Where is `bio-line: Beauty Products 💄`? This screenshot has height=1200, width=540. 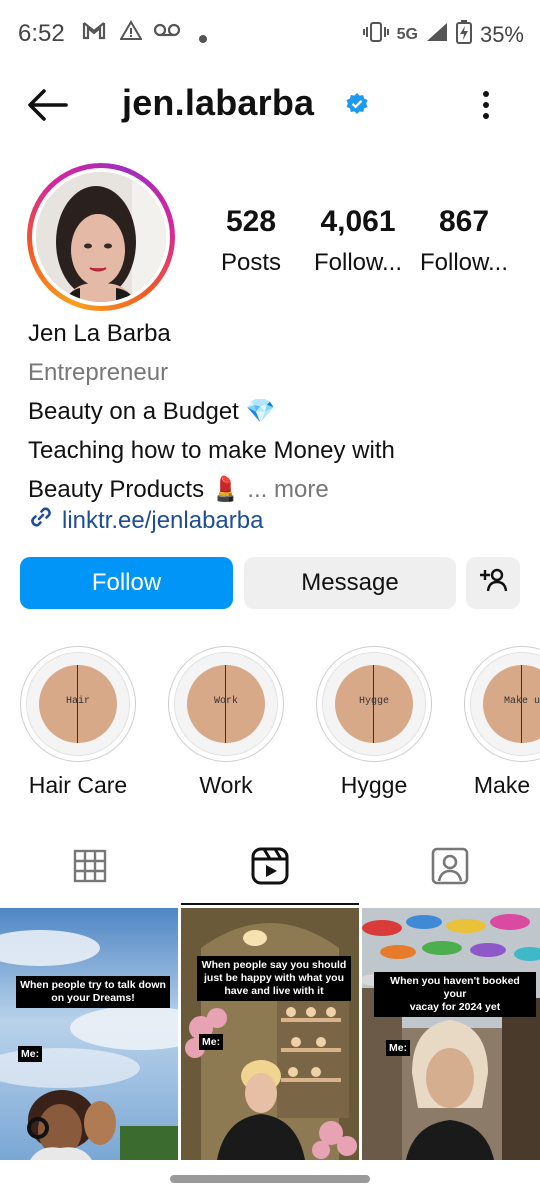
bio-line: Beauty Products 💄 is located at coordinates (134, 489).